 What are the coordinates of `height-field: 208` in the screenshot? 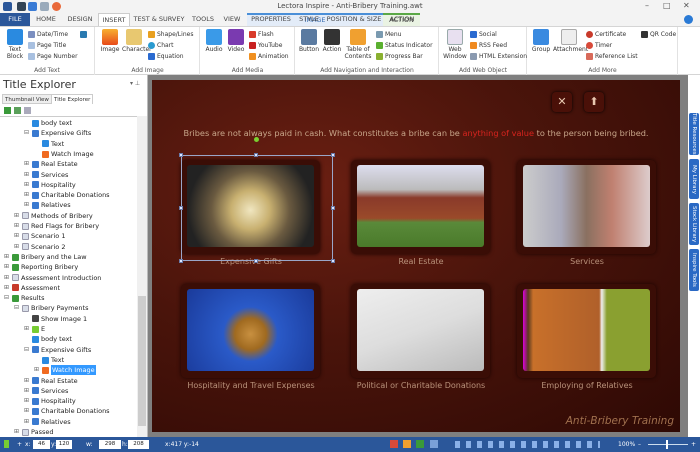 It's located at (138, 444).